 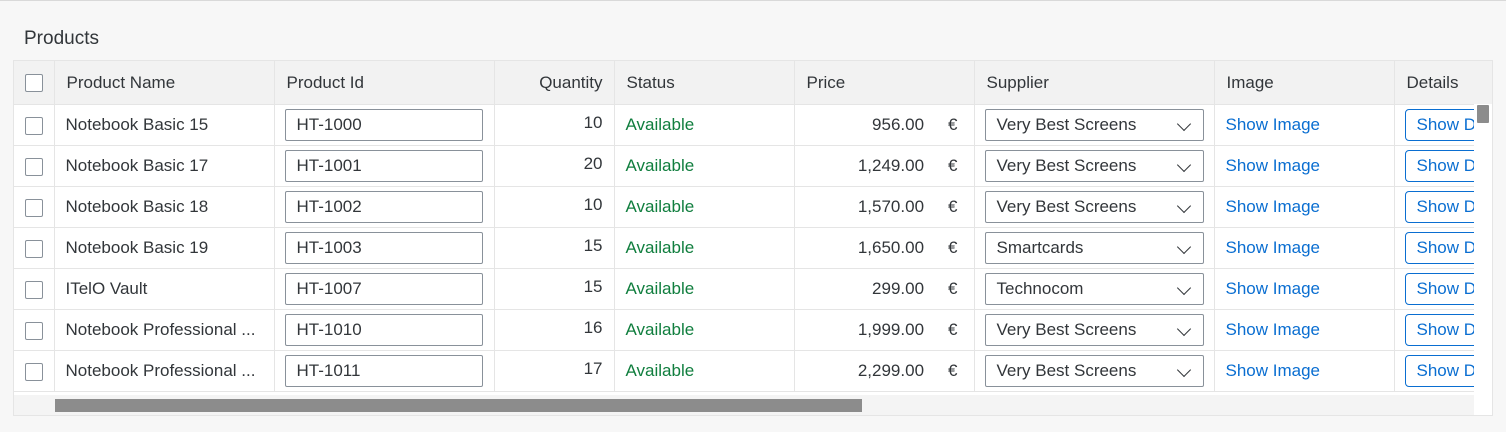 What do you see at coordinates (554, 248) in the screenshot?
I see `quantity: 15` at bounding box center [554, 248].